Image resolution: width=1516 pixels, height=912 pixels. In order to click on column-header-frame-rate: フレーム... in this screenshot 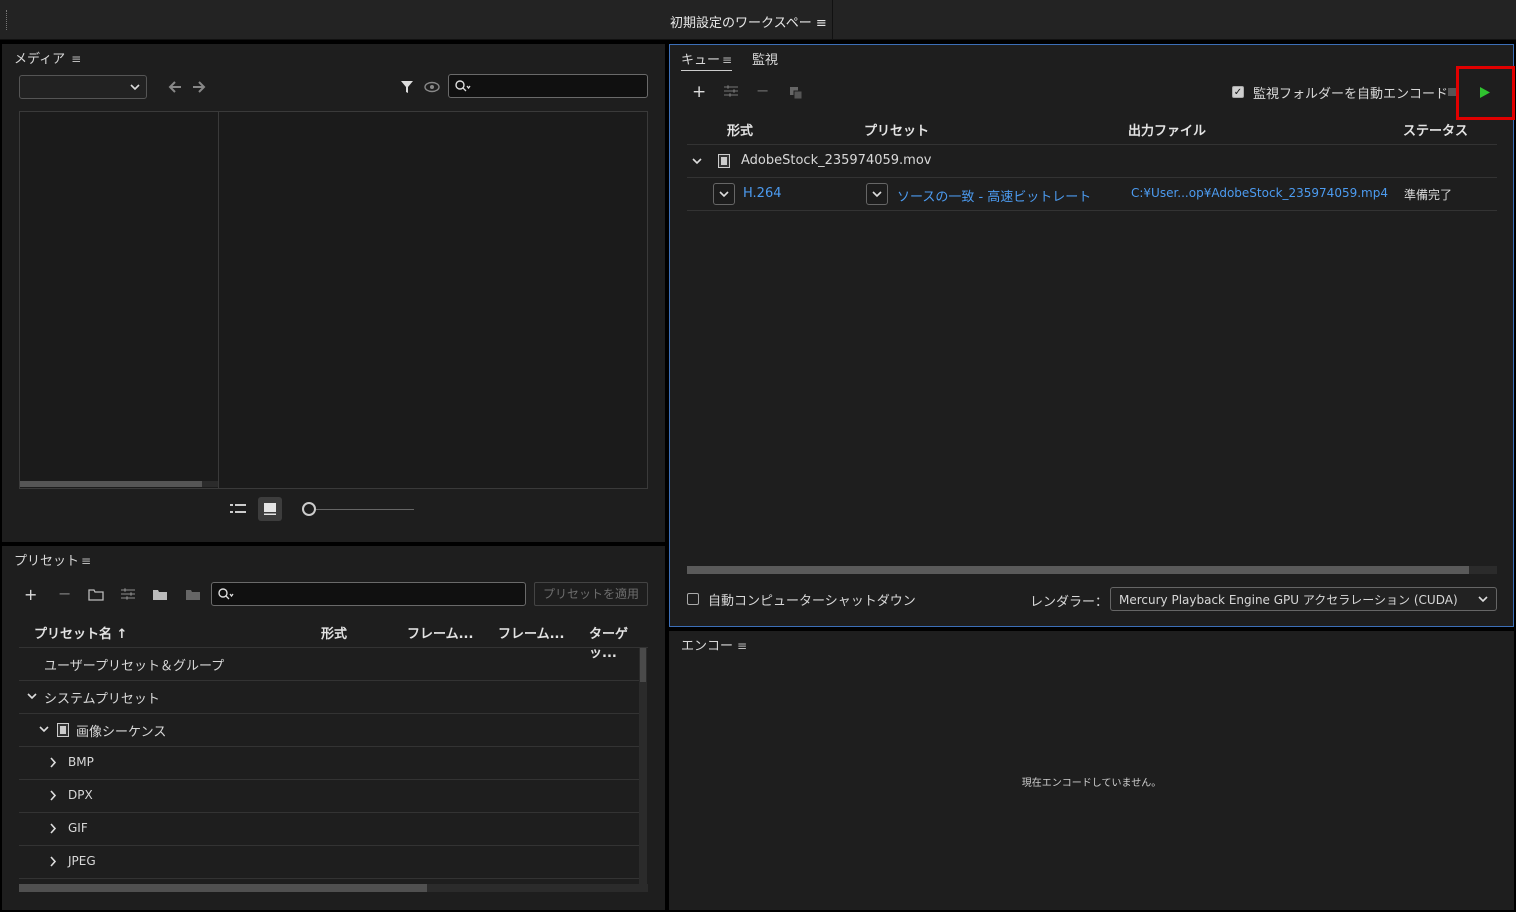, I will do `click(531, 632)`.